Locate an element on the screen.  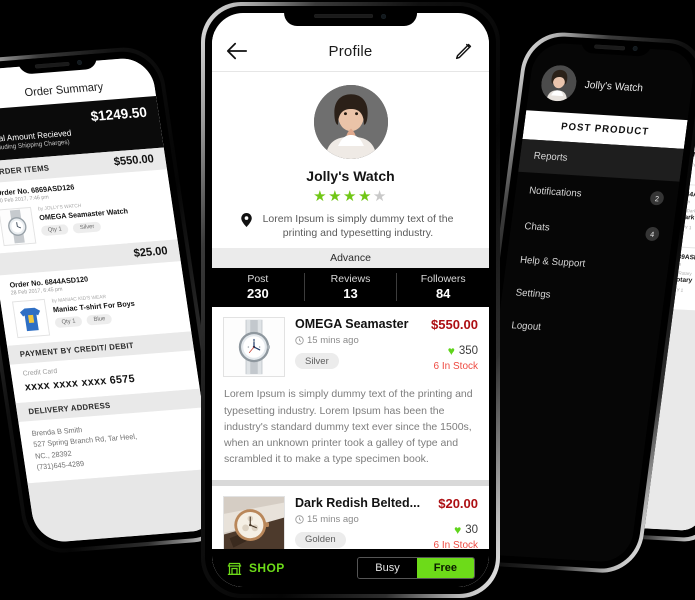
stat-value: 13 is located at coordinates (350, 294).